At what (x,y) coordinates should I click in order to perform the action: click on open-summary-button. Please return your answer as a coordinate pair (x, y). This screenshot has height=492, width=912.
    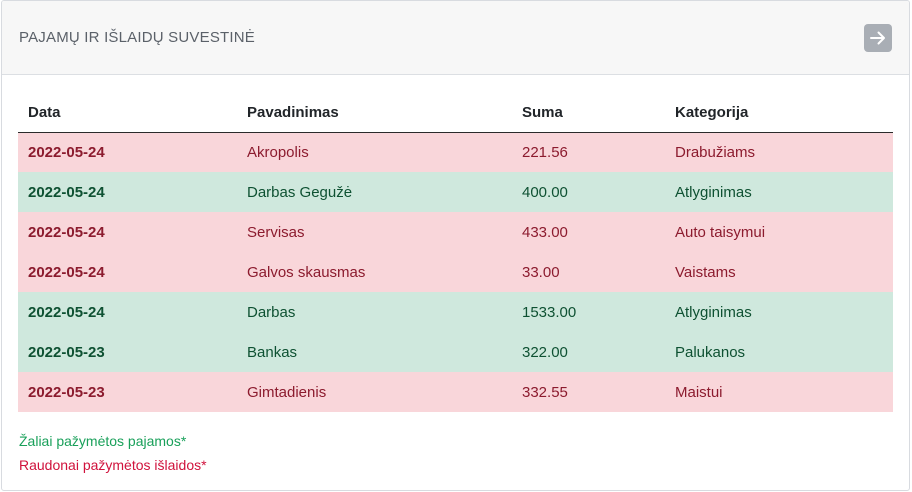
    Looking at the image, I should click on (878, 37).